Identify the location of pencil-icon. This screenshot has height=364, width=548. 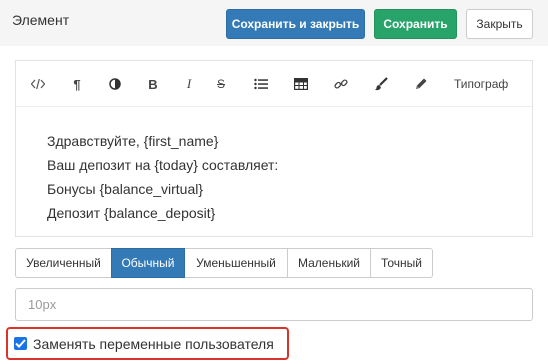
(421, 84).